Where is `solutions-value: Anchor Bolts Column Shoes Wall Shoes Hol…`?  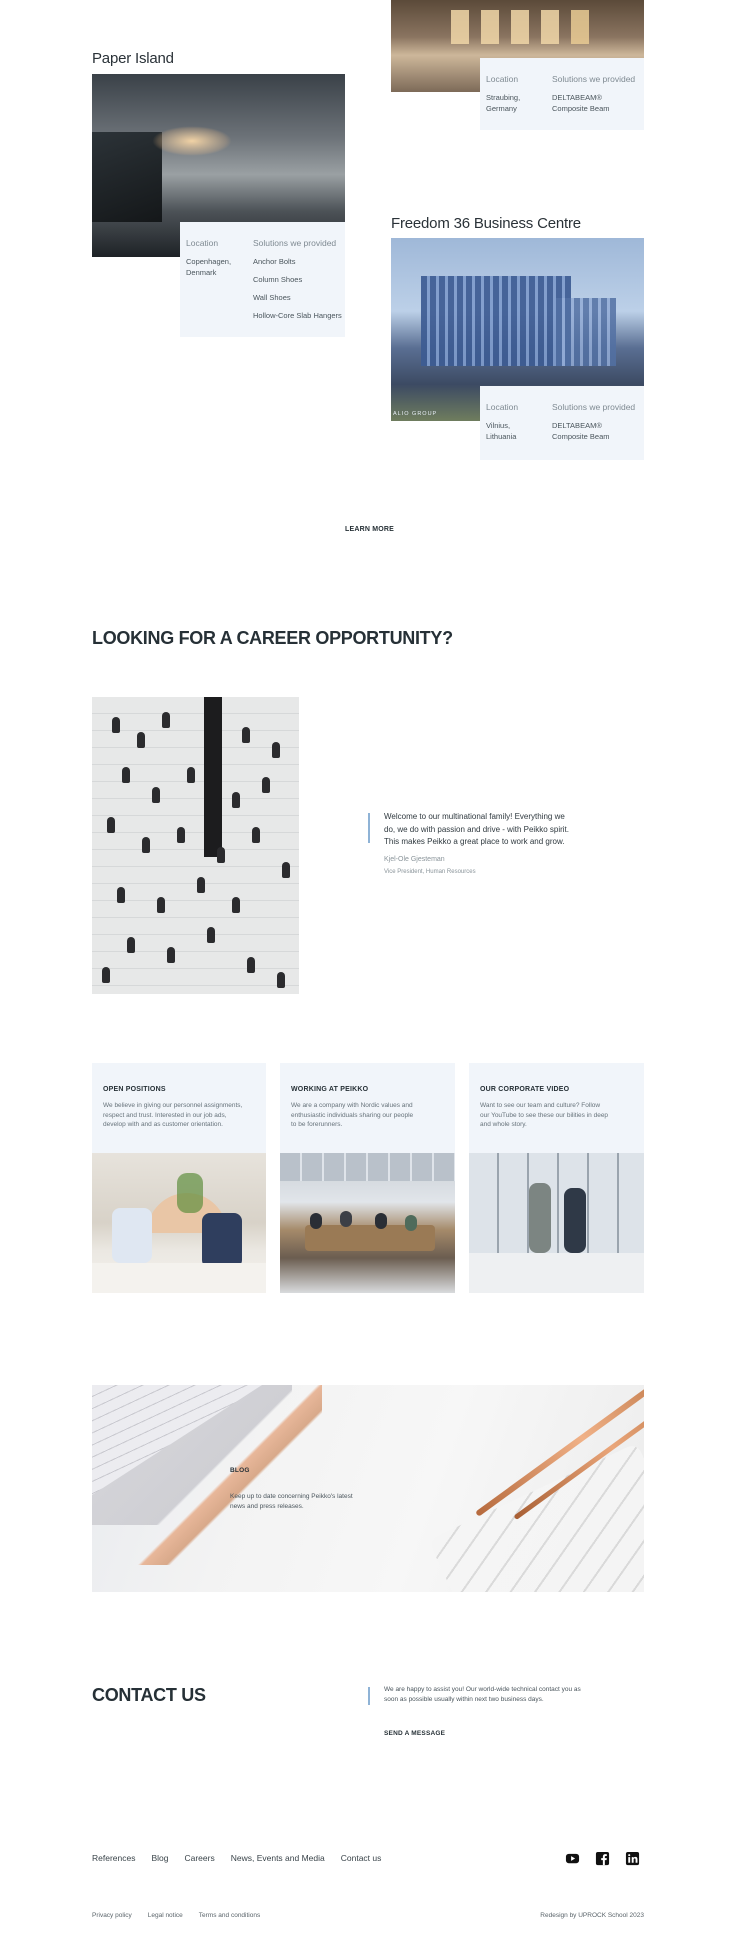
solutions-value: Anchor Bolts Column Shoes Wall Shoes Hol… is located at coordinates (297, 288).